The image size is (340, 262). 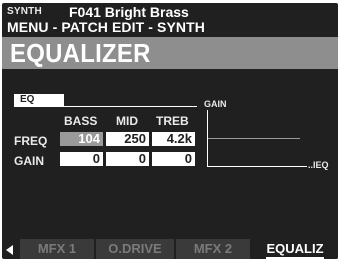 What do you see at coordinates (31, 141) in the screenshot?
I see `freq-row-label: FREQ` at bounding box center [31, 141].